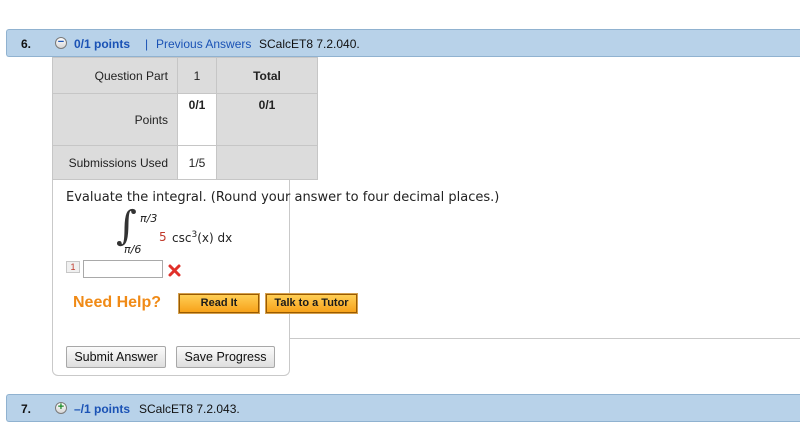  Describe the element at coordinates (182, 238) in the screenshot. I see `function-name: csc` at that location.